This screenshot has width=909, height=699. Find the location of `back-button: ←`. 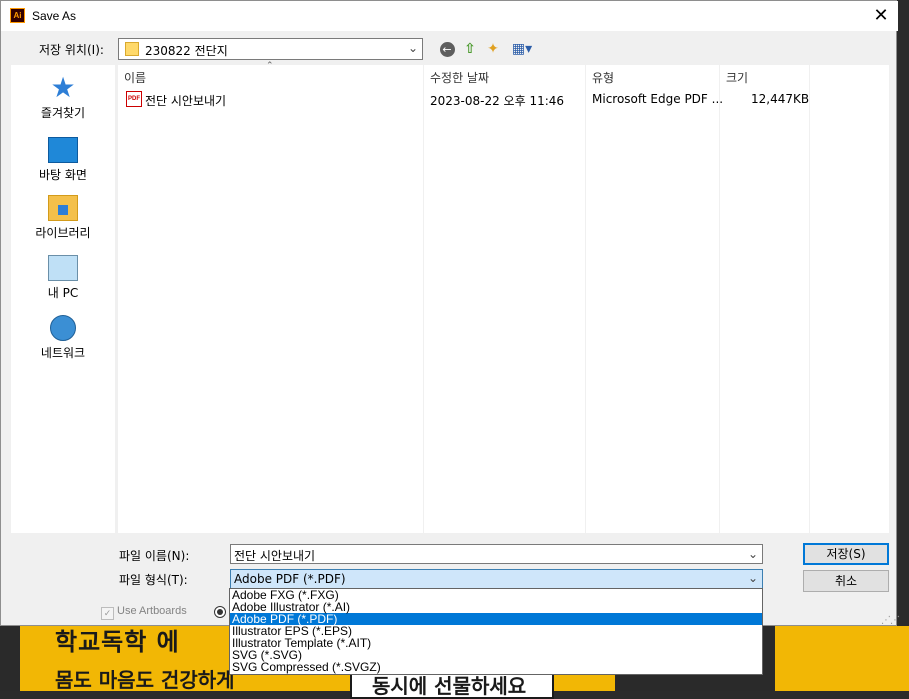

back-button: ← is located at coordinates (447, 49).